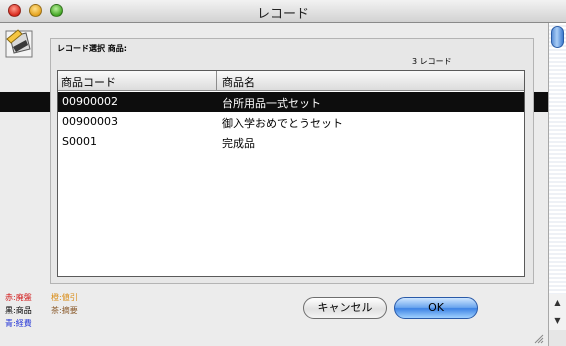 The image size is (566, 346). I want to click on scroll-thumb, so click(557, 37).